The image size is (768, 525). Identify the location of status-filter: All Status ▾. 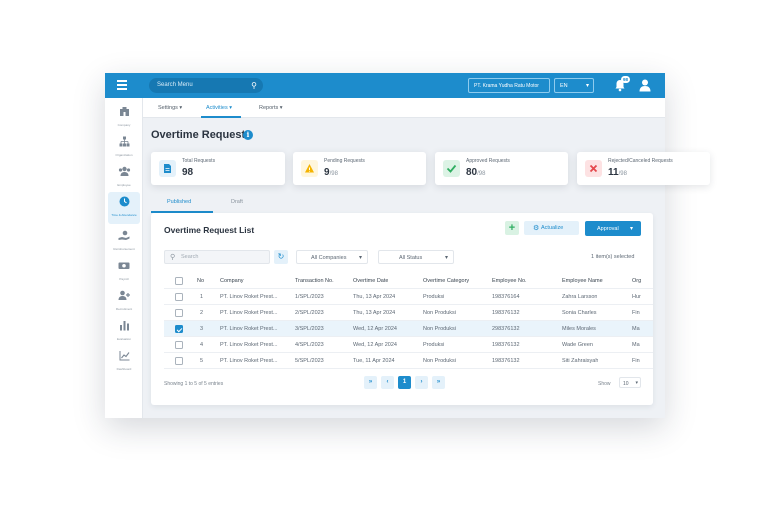
(416, 257).